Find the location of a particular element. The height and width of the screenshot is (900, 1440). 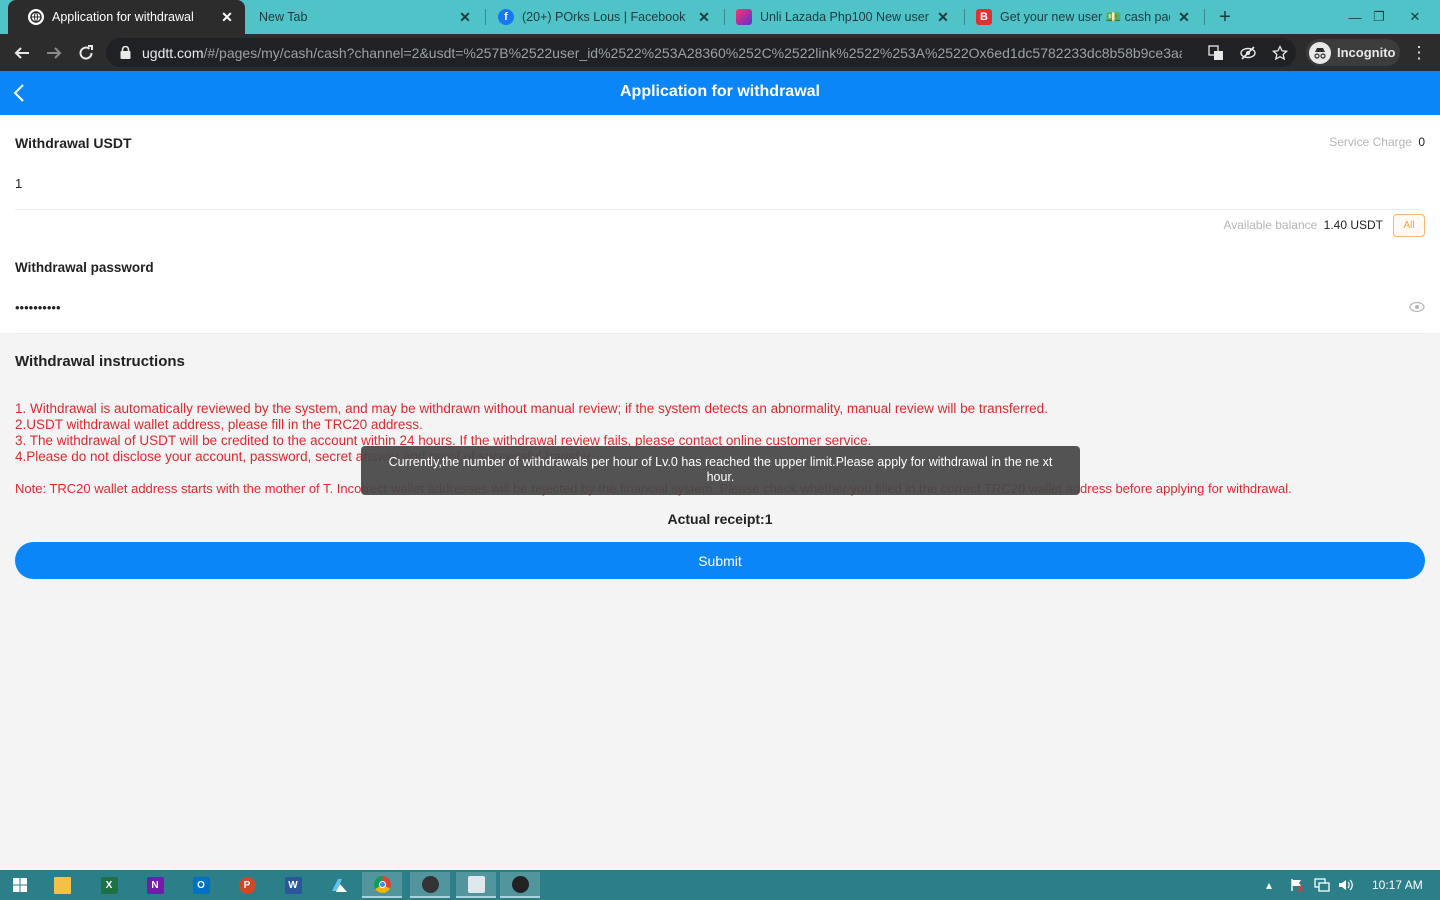

back-arrow-icon is located at coordinates (22, 53).